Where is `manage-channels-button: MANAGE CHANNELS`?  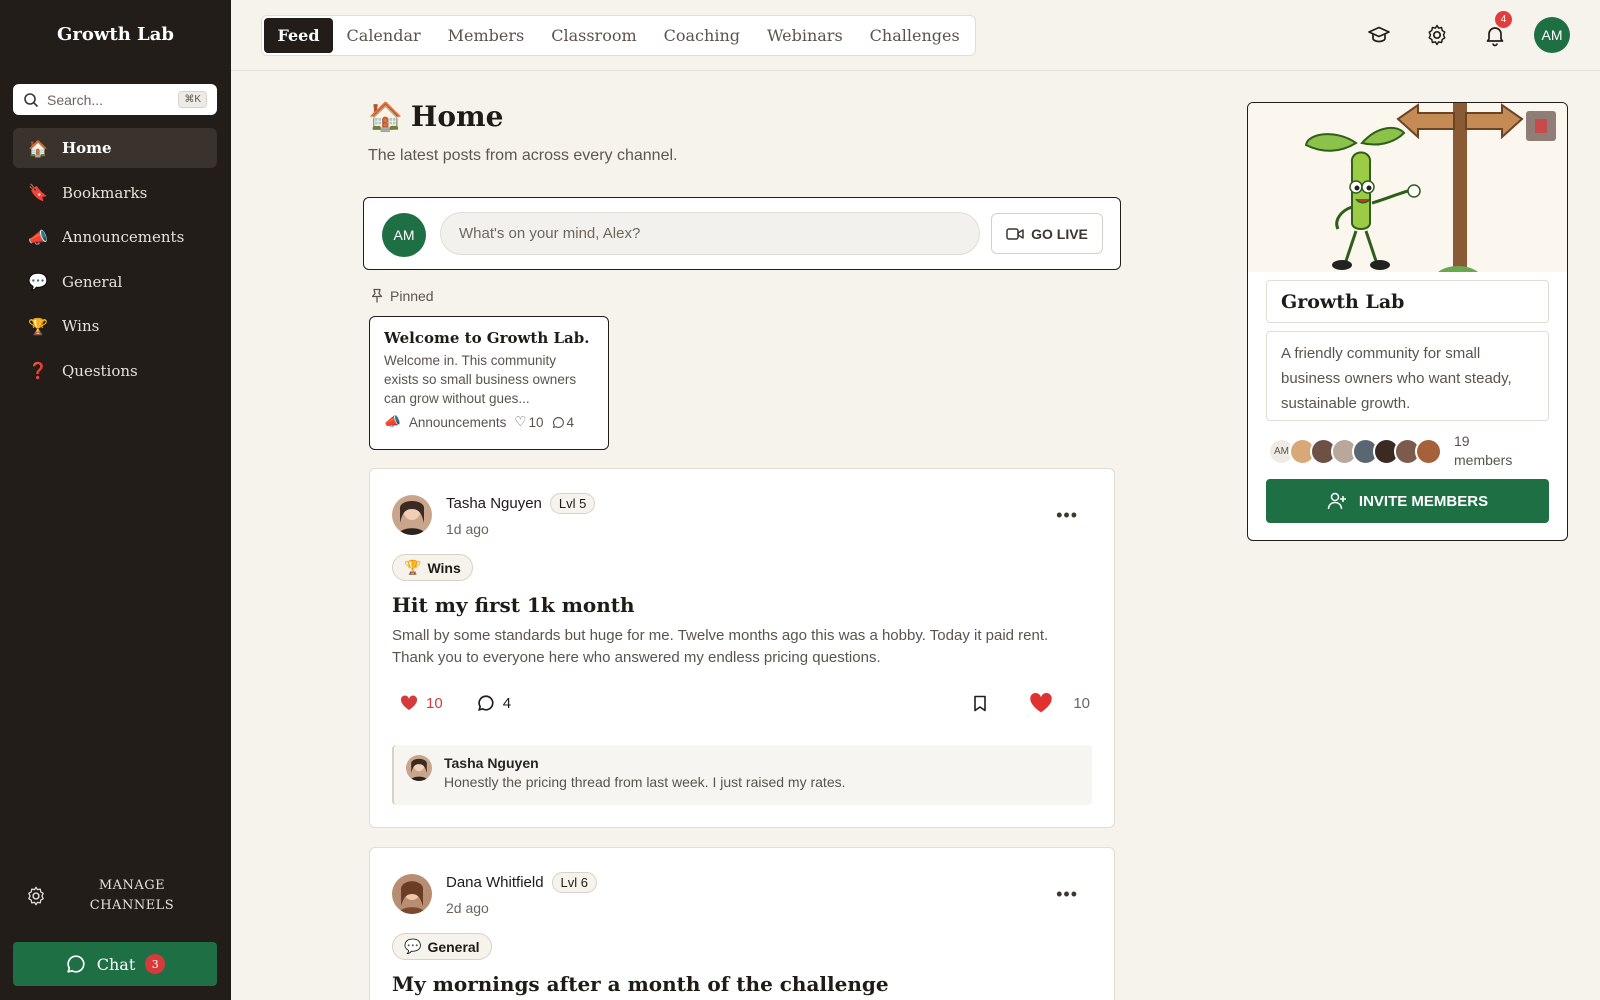
manage-channels-button: MANAGE CHANNELS is located at coordinates (115, 896).